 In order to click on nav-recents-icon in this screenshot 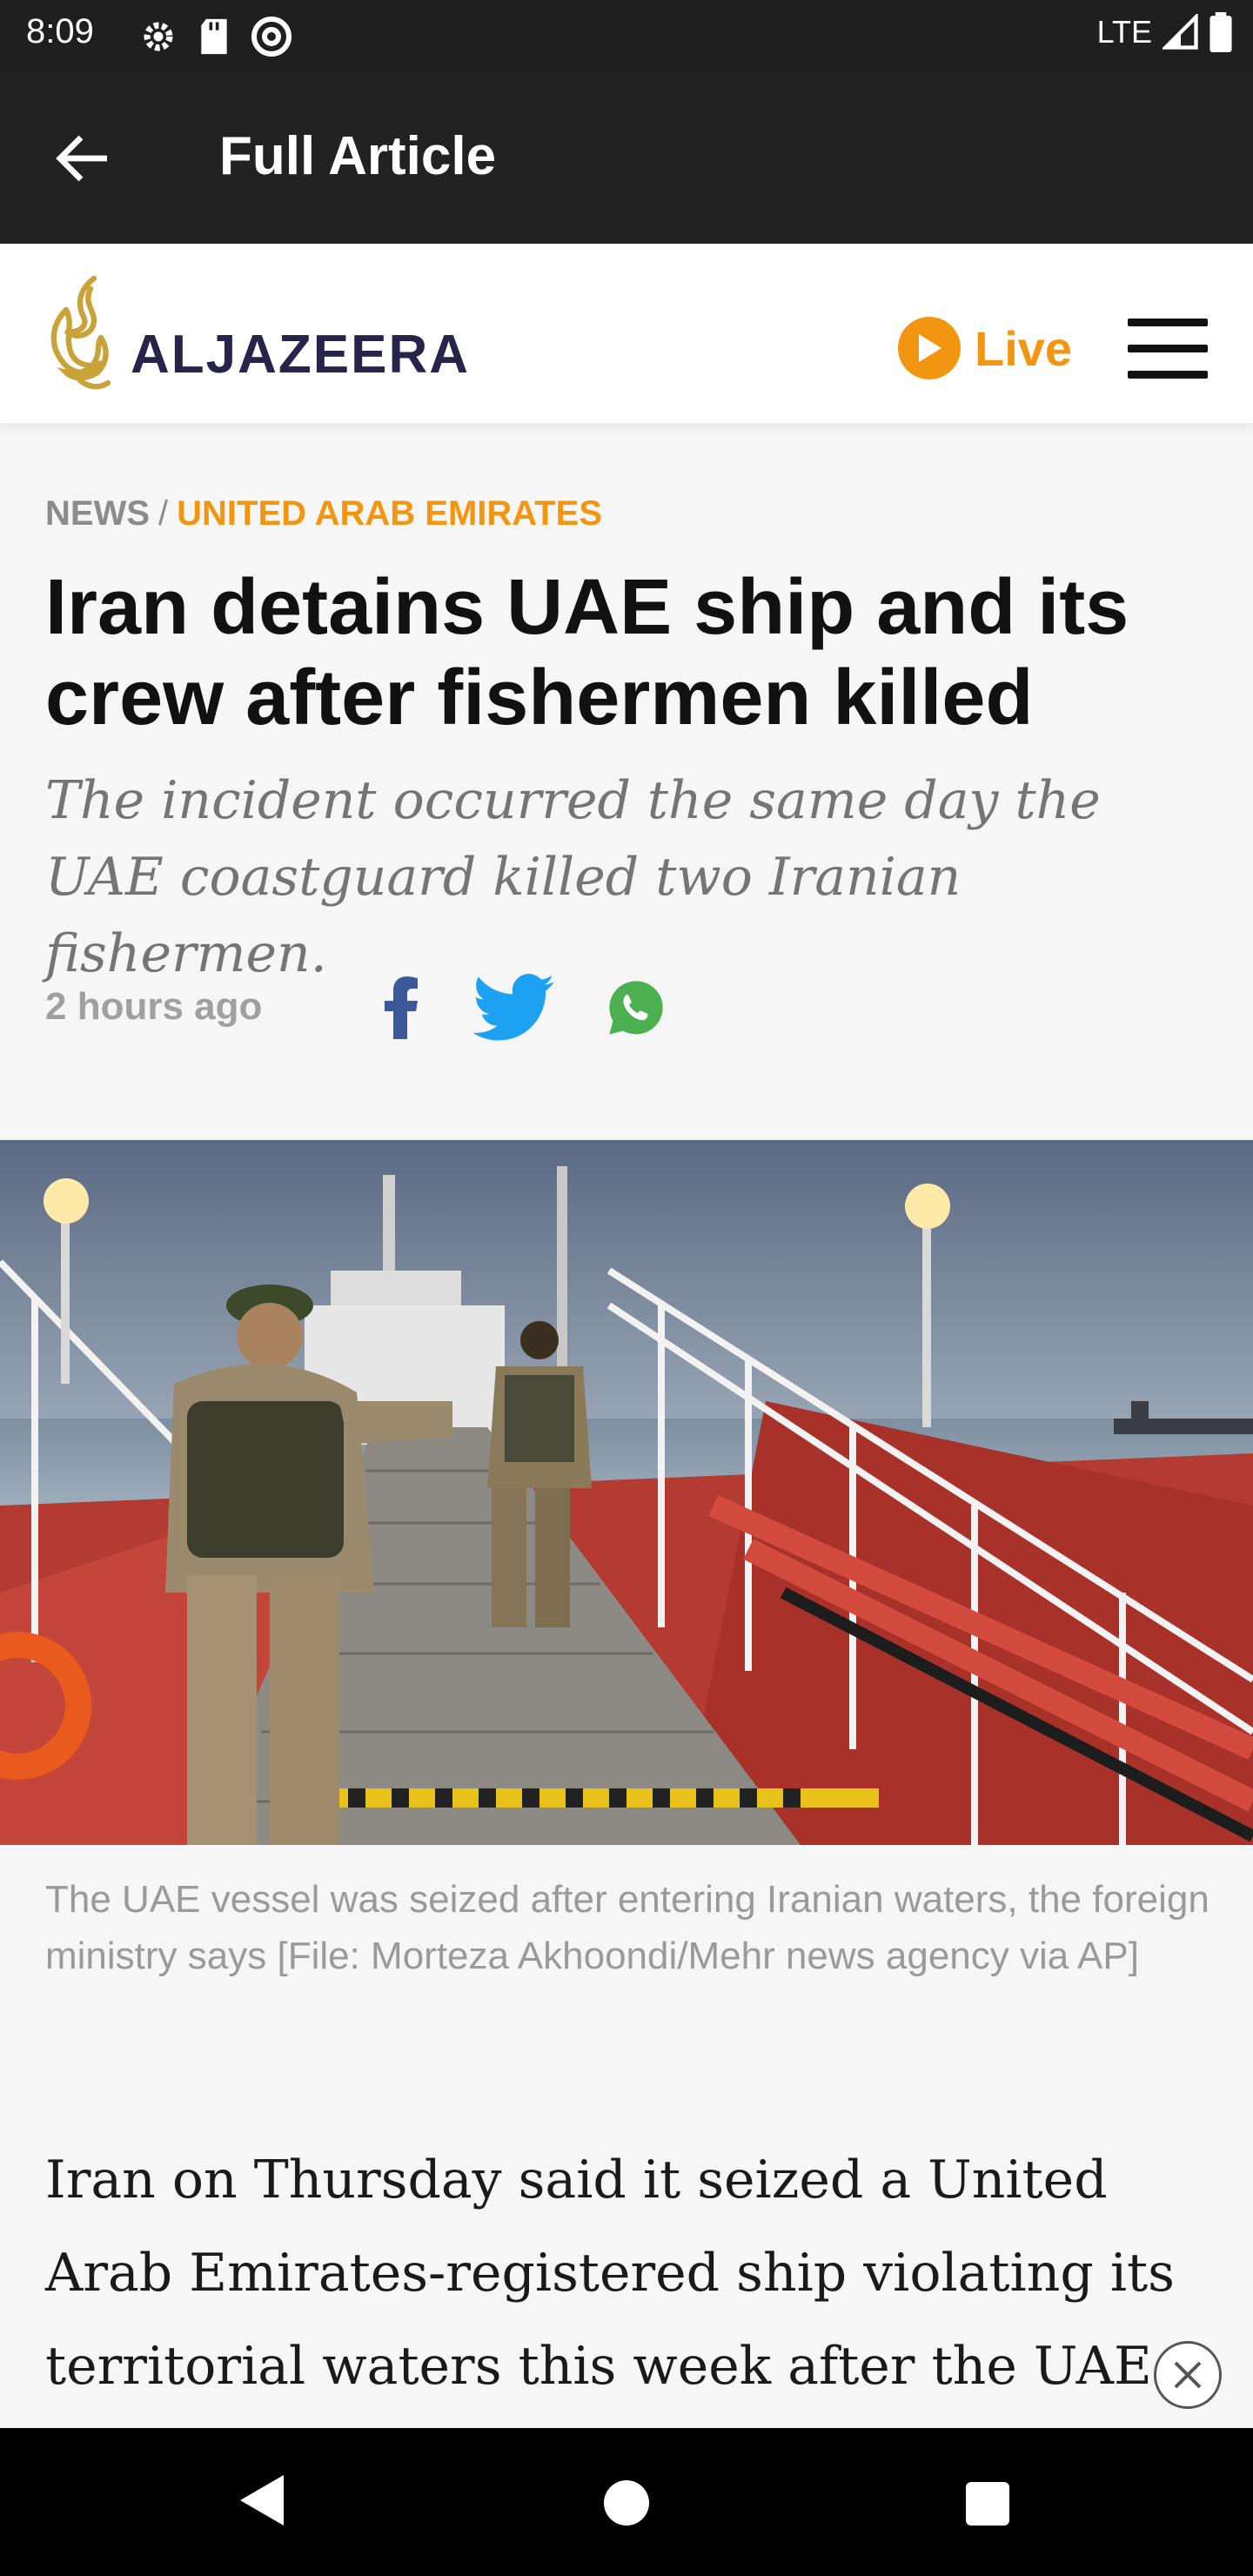, I will do `click(987, 2504)`.